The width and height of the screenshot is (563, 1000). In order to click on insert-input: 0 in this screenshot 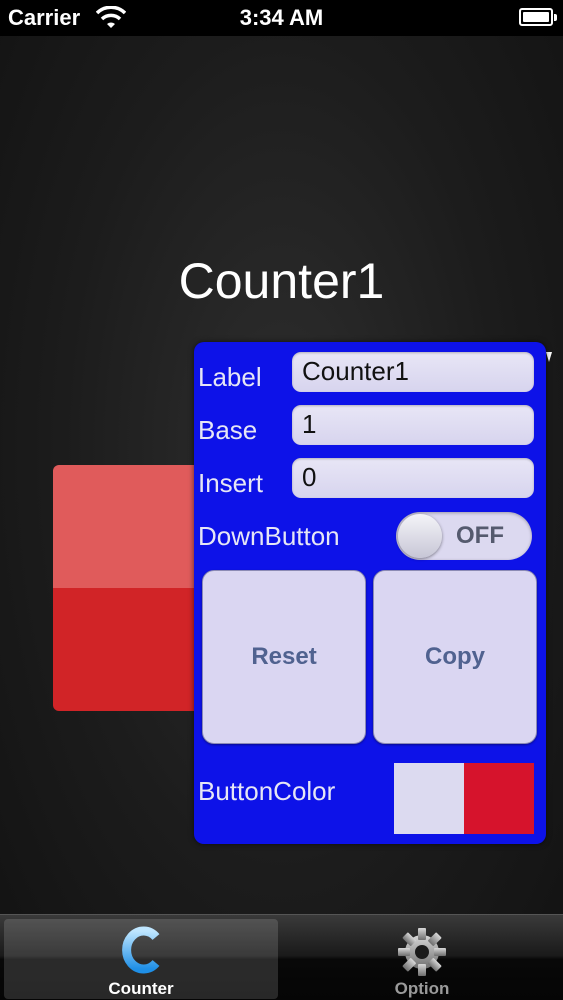, I will do `click(413, 478)`.